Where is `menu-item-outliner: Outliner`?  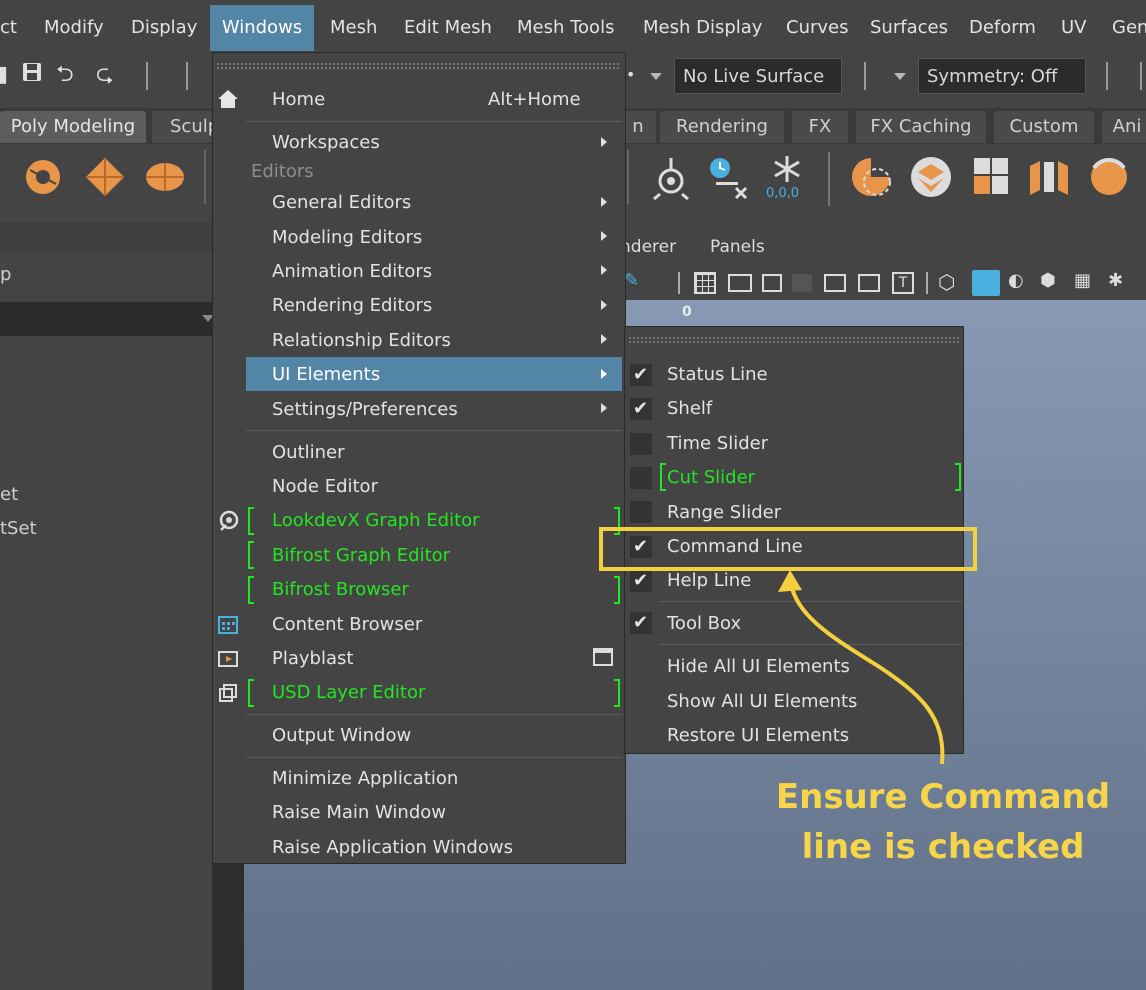 menu-item-outliner: Outliner is located at coordinates (308, 453).